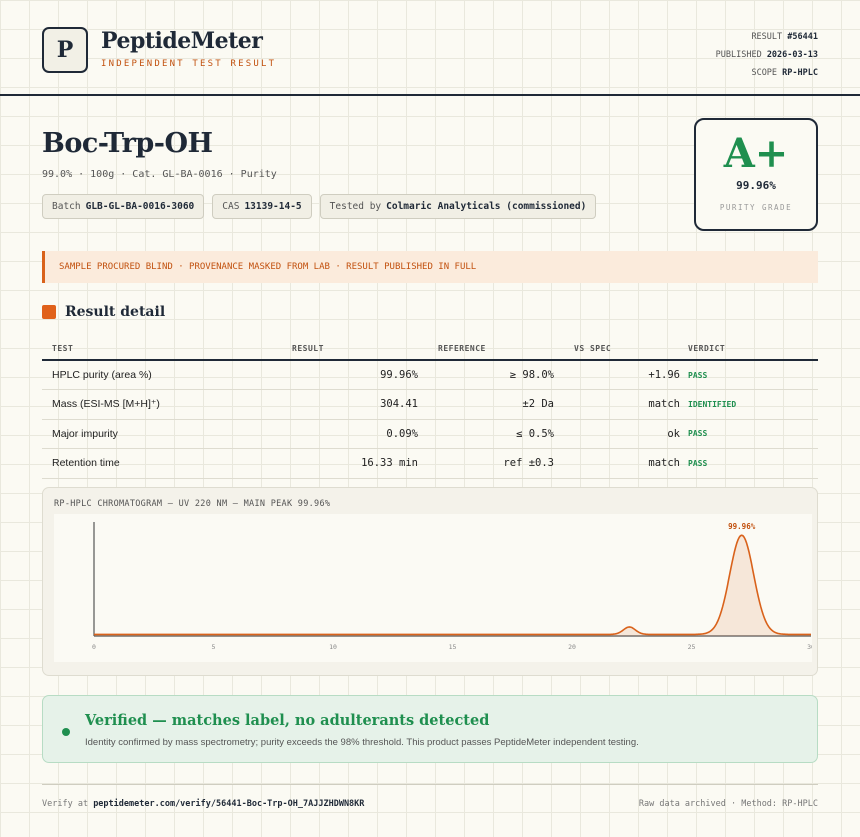 The height and width of the screenshot is (837, 860). What do you see at coordinates (728, 804) in the screenshot?
I see `footer-method: Raw data archived · Method: RP-HPLC` at bounding box center [728, 804].